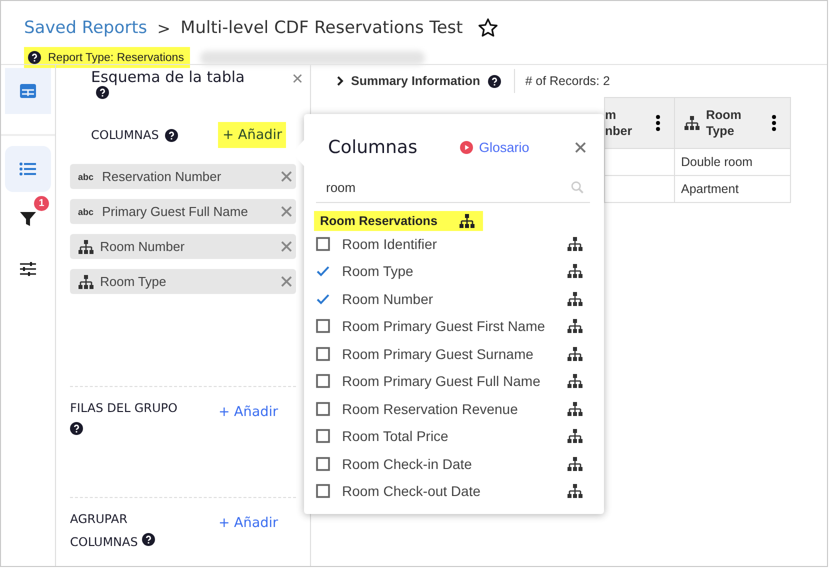  What do you see at coordinates (379, 221) in the screenshot?
I see `group-title: Room Reservations` at bounding box center [379, 221].